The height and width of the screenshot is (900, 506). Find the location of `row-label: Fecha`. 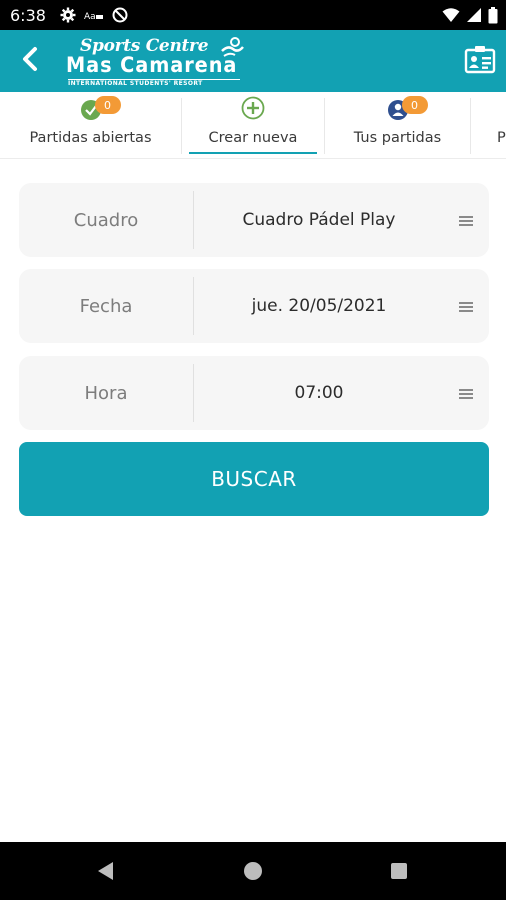

row-label: Fecha is located at coordinates (106, 306).